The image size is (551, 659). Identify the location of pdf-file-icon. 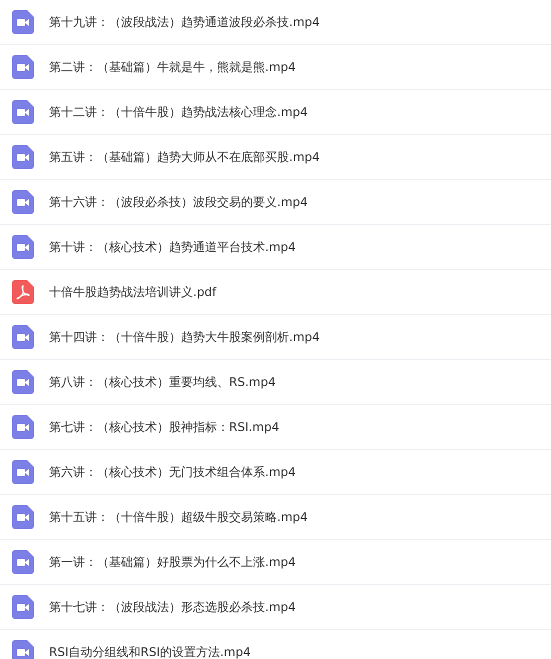
(23, 292).